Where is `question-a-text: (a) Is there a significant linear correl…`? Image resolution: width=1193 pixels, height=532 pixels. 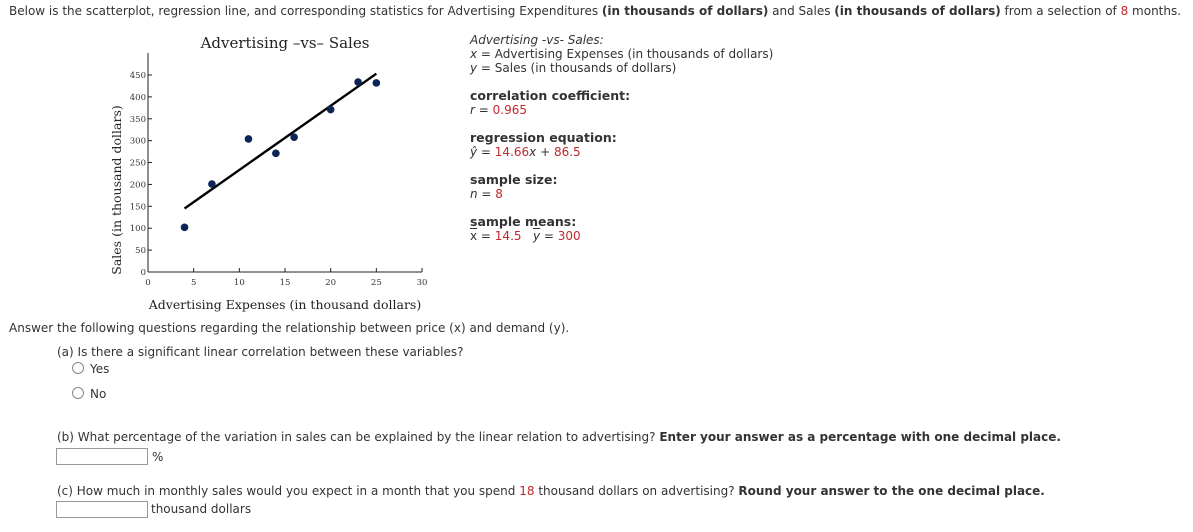
question-a-text: (a) Is there a significant linear correl… is located at coordinates (260, 352).